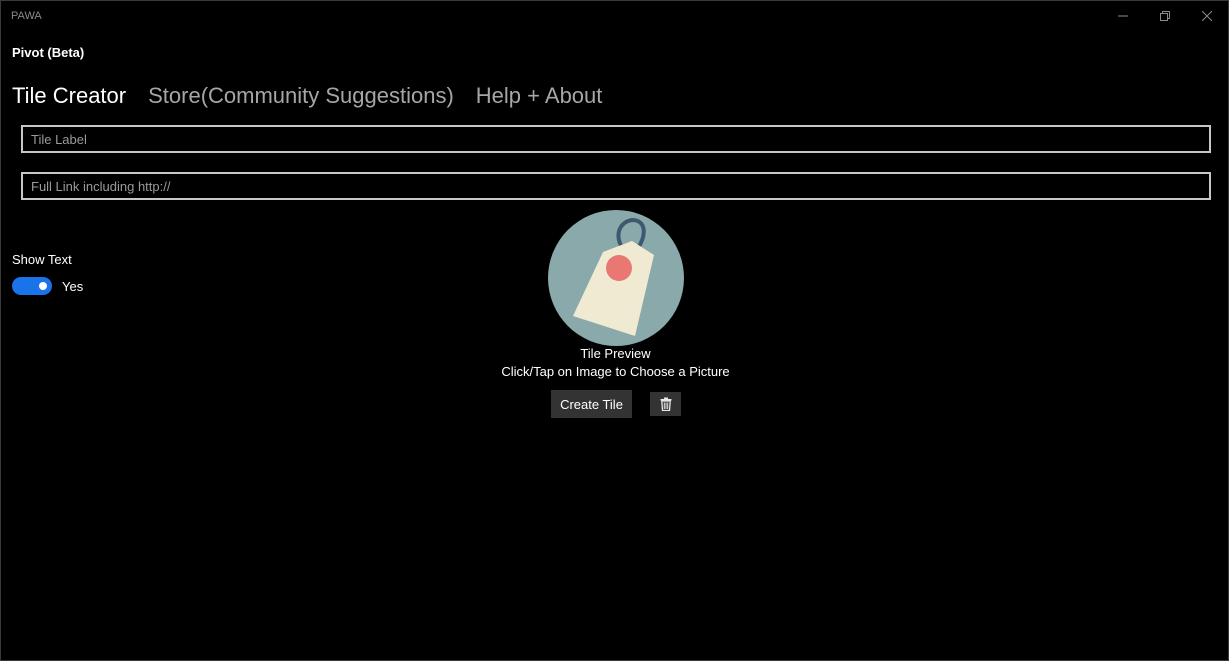  I want to click on tile-preview-image, so click(616, 278).